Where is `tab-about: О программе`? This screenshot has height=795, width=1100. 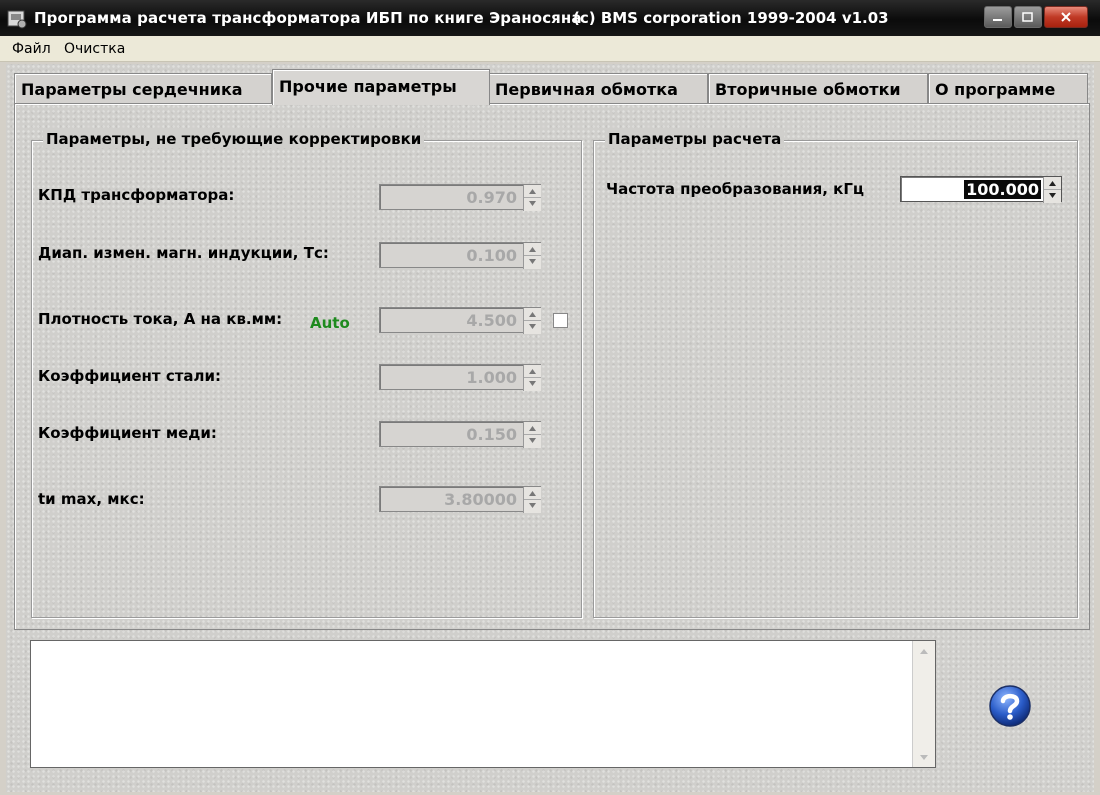
tab-about: О программе is located at coordinates (1008, 88).